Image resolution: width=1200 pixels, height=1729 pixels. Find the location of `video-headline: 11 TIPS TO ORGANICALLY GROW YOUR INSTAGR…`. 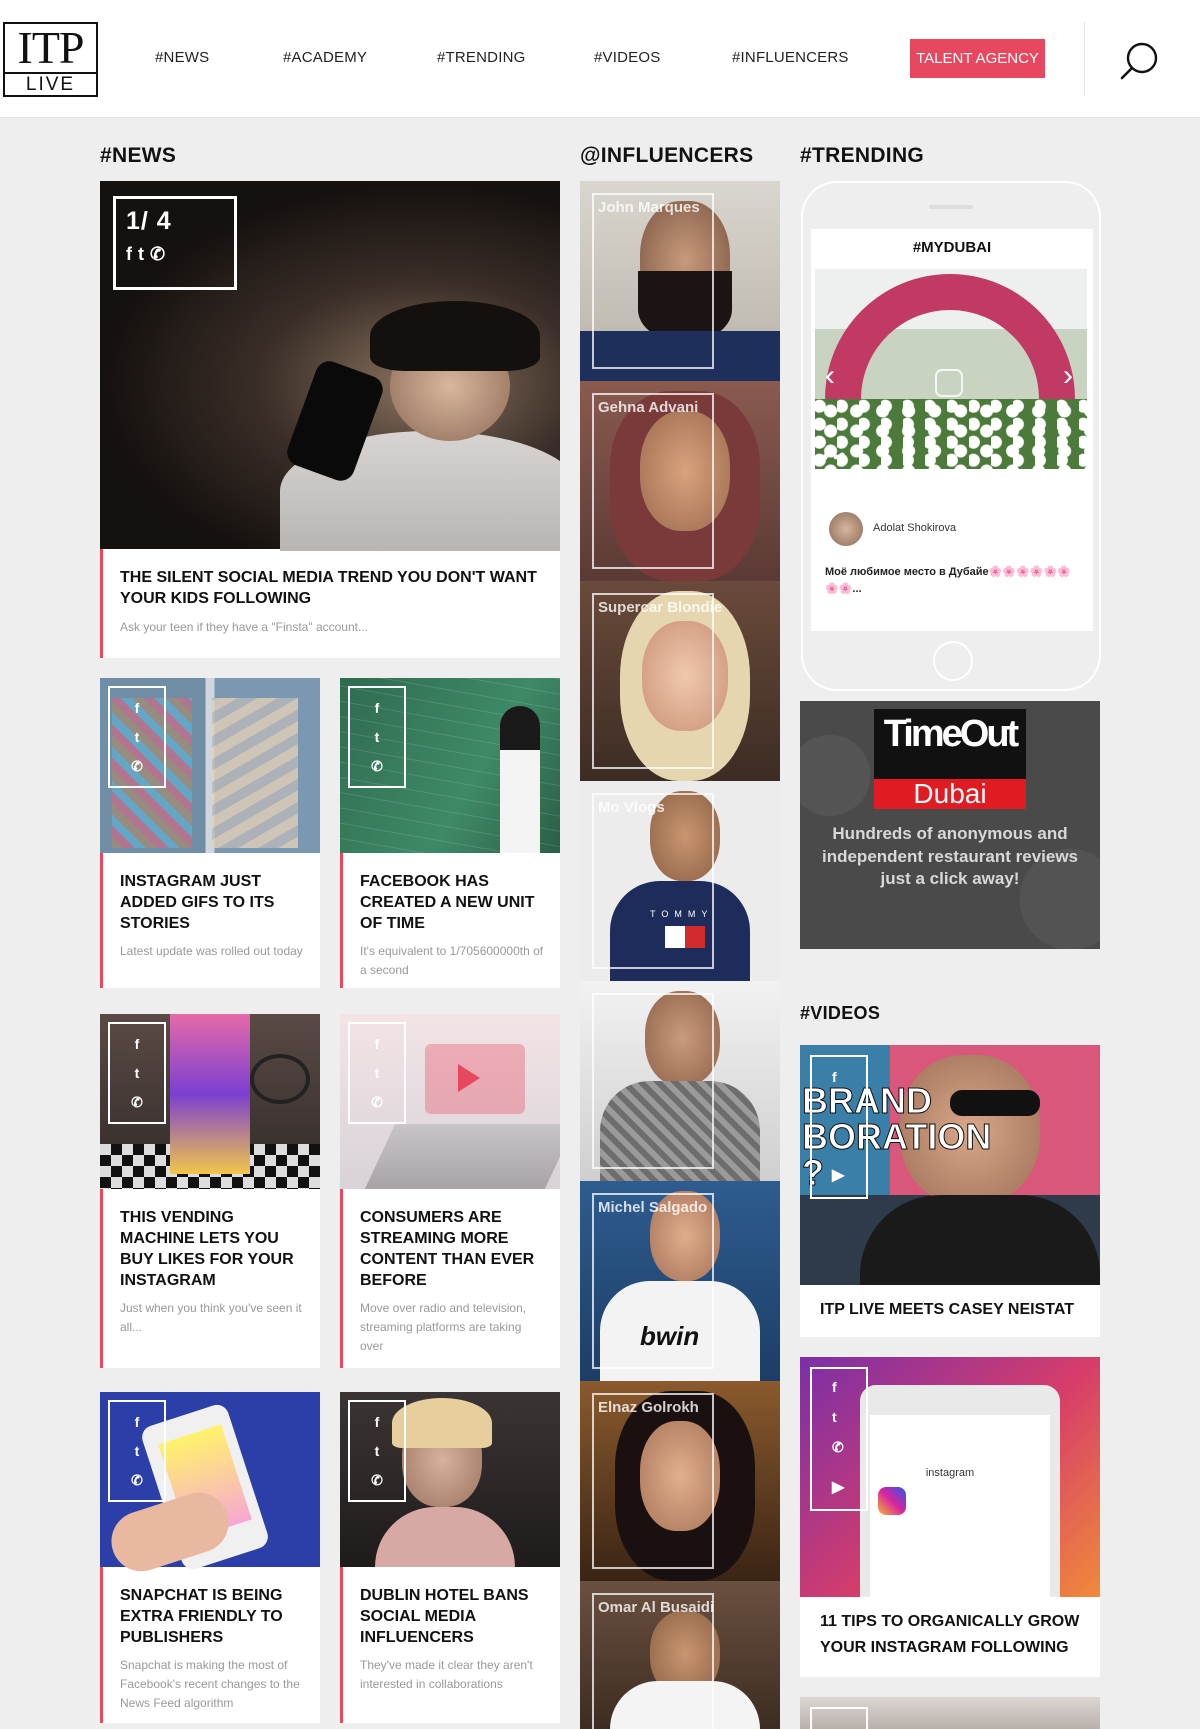

video-headline: 11 TIPS TO ORGANICALLY GROW YOUR INSTAGR… is located at coordinates (950, 1635).